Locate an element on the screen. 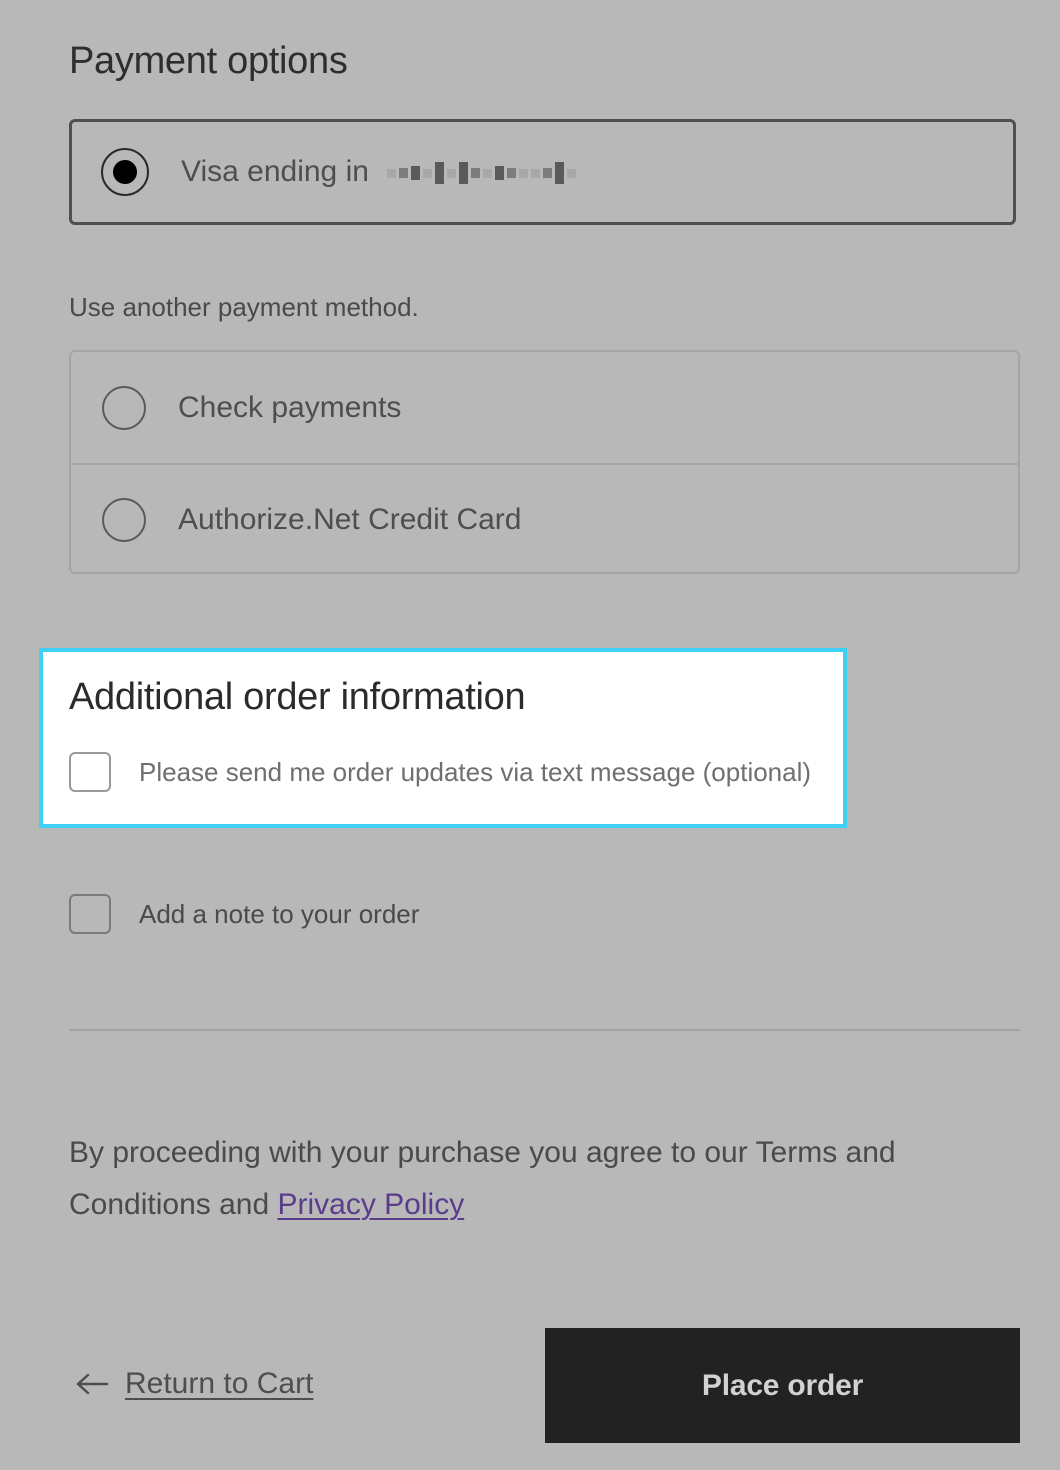  saved-visa-label-text: Visa ending in is located at coordinates (275, 171).